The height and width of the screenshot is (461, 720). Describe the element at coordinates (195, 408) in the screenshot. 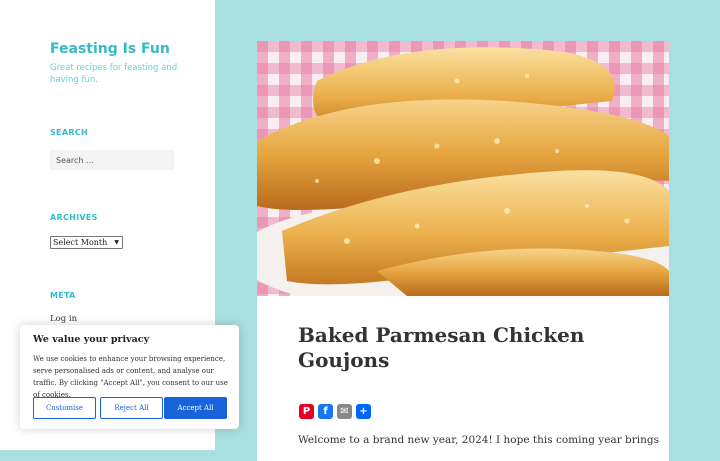

I see `accept-all-button: Accept All` at that location.